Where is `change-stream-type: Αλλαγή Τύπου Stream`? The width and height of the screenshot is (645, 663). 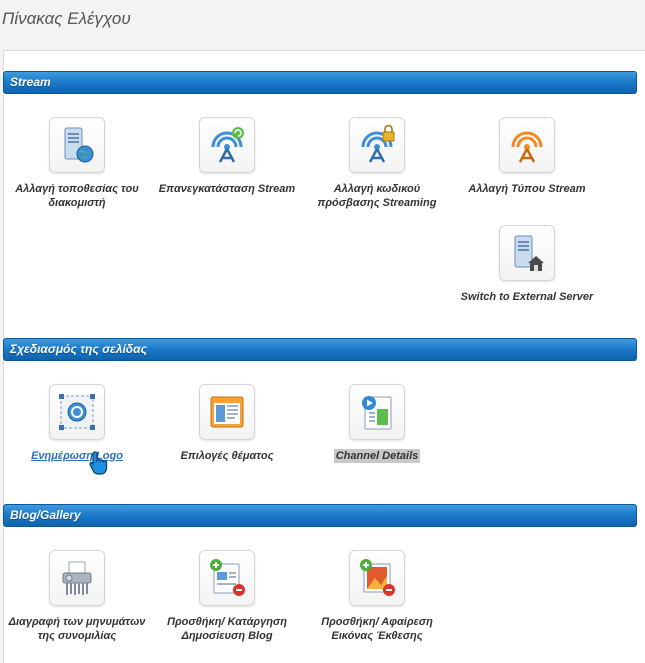
change-stream-type: Αλλαγή Τύπου Stream is located at coordinates (527, 156).